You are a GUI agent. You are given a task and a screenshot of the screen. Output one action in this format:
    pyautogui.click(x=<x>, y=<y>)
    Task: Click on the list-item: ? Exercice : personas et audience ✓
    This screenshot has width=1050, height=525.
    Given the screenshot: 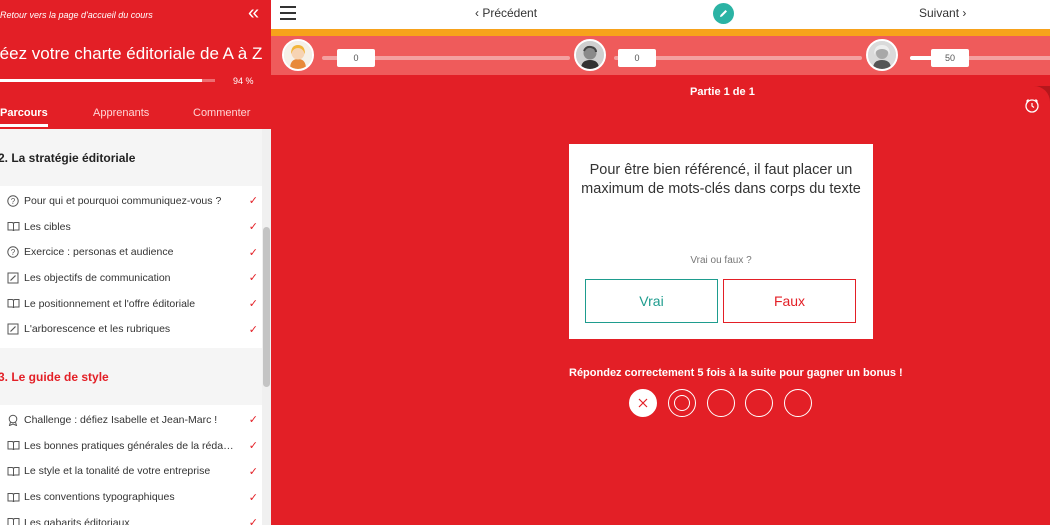 What is the action you would take?
    pyautogui.click(x=131, y=252)
    